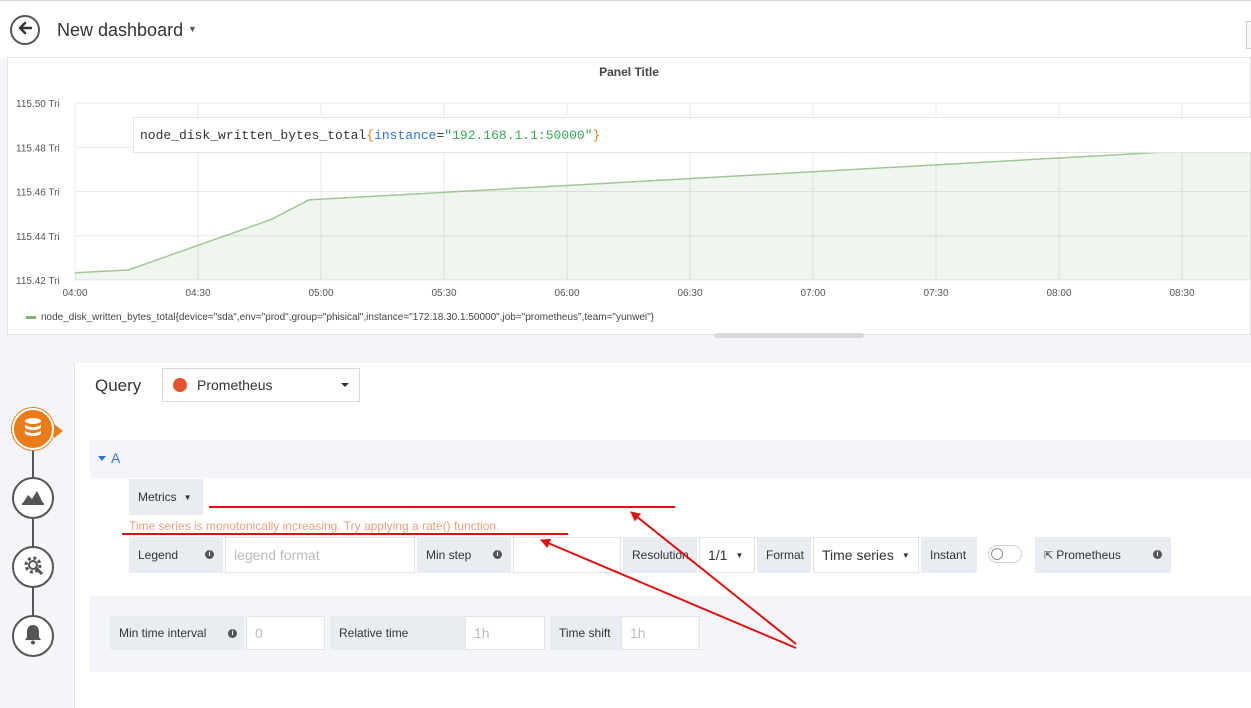 Image resolution: width=1251 pixels, height=708 pixels. I want to click on back-button, so click(25, 30).